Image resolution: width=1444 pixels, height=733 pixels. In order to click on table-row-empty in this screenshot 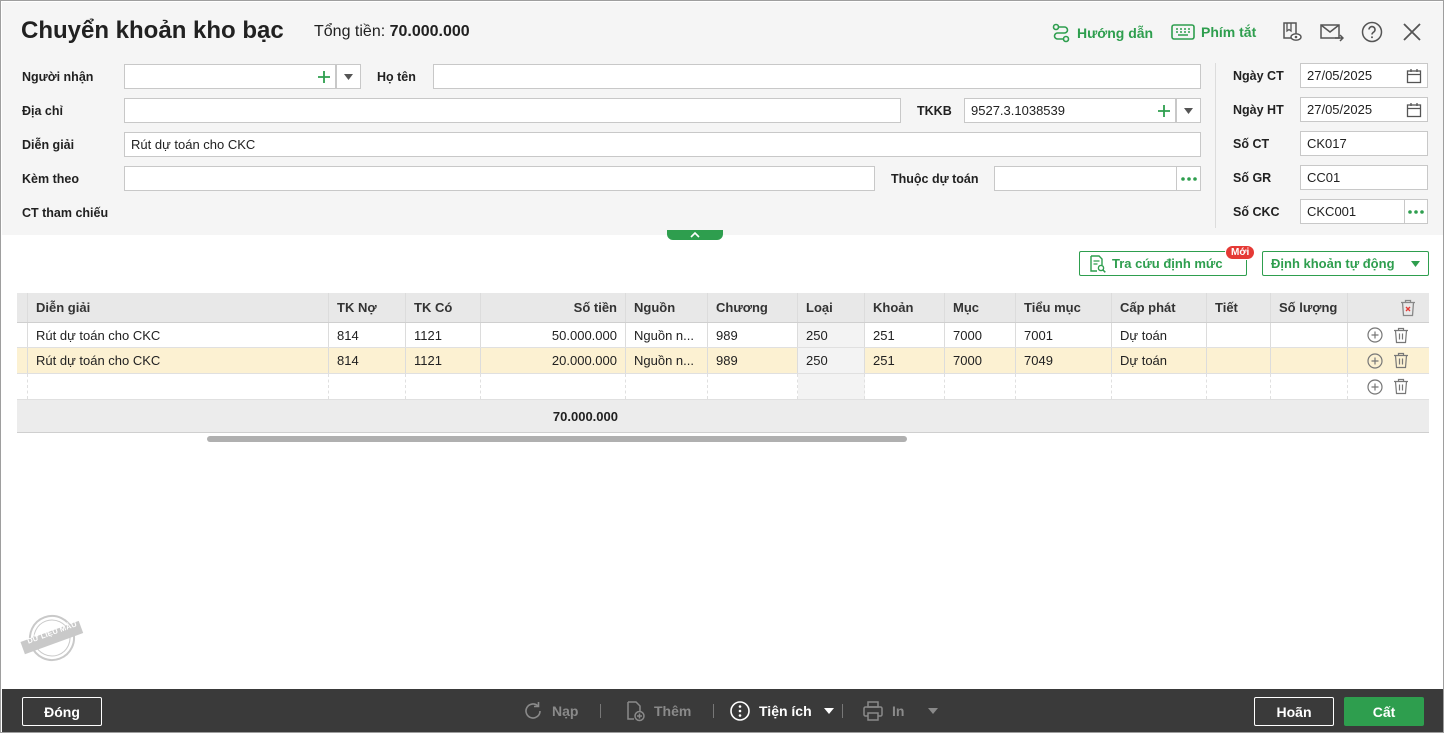, I will do `click(723, 387)`.